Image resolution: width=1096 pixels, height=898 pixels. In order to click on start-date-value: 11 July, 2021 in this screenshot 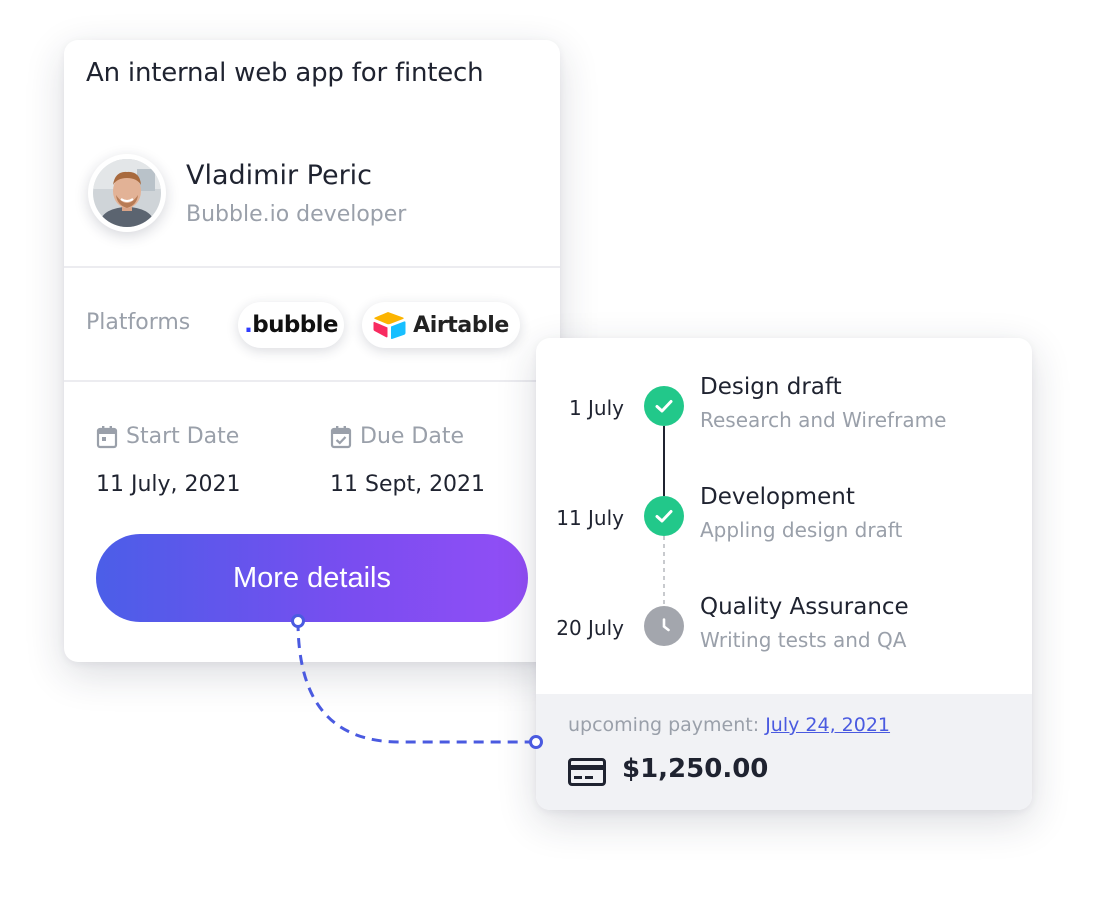, I will do `click(168, 484)`.